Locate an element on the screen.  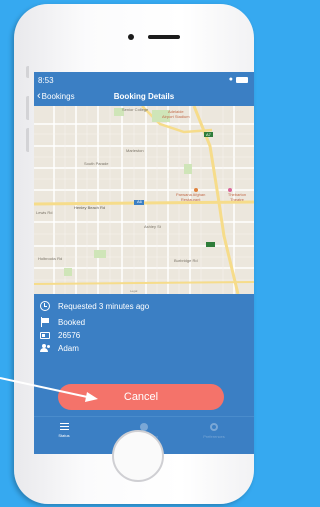
map-label-airport-route: A6 is located at coordinates (139, 201).